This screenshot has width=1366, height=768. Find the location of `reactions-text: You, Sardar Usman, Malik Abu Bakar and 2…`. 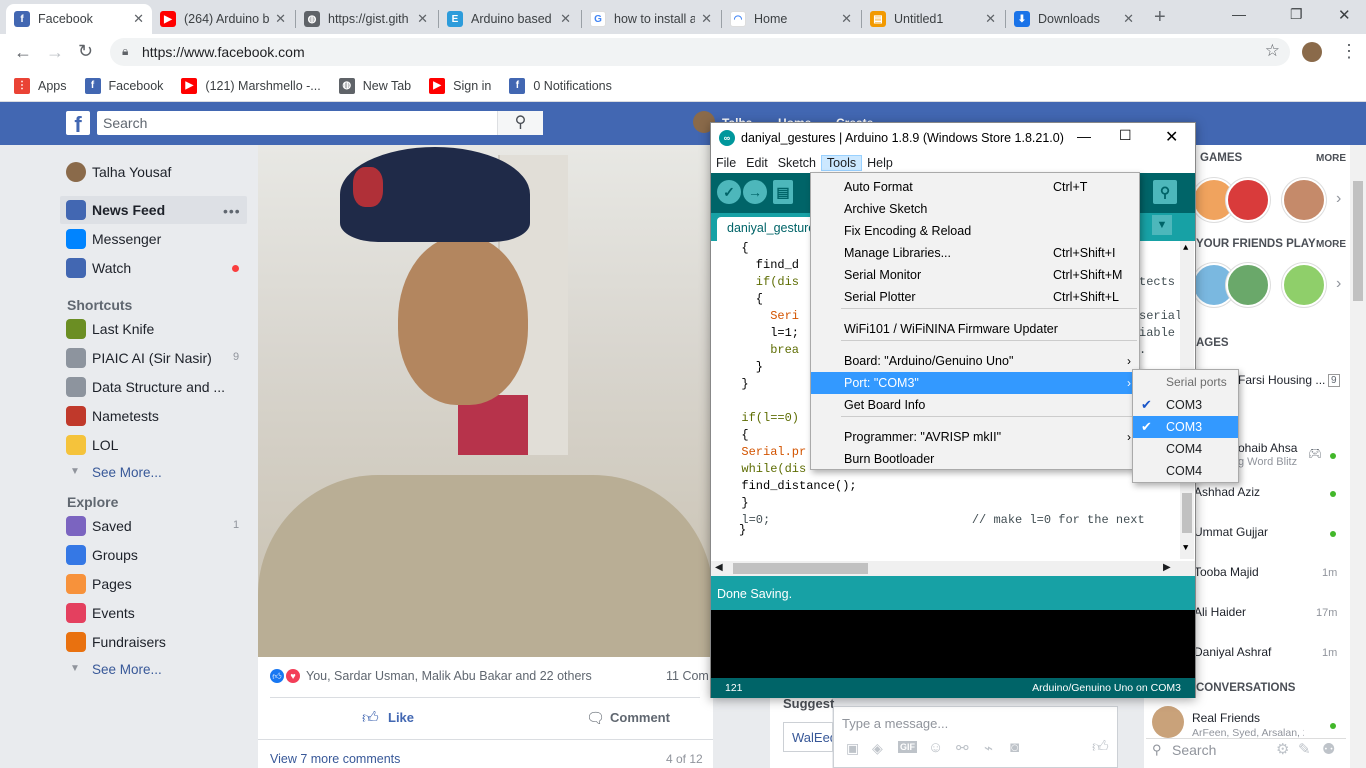

reactions-text: You, Sardar Usman, Malik Abu Bakar and 2… is located at coordinates (449, 676).